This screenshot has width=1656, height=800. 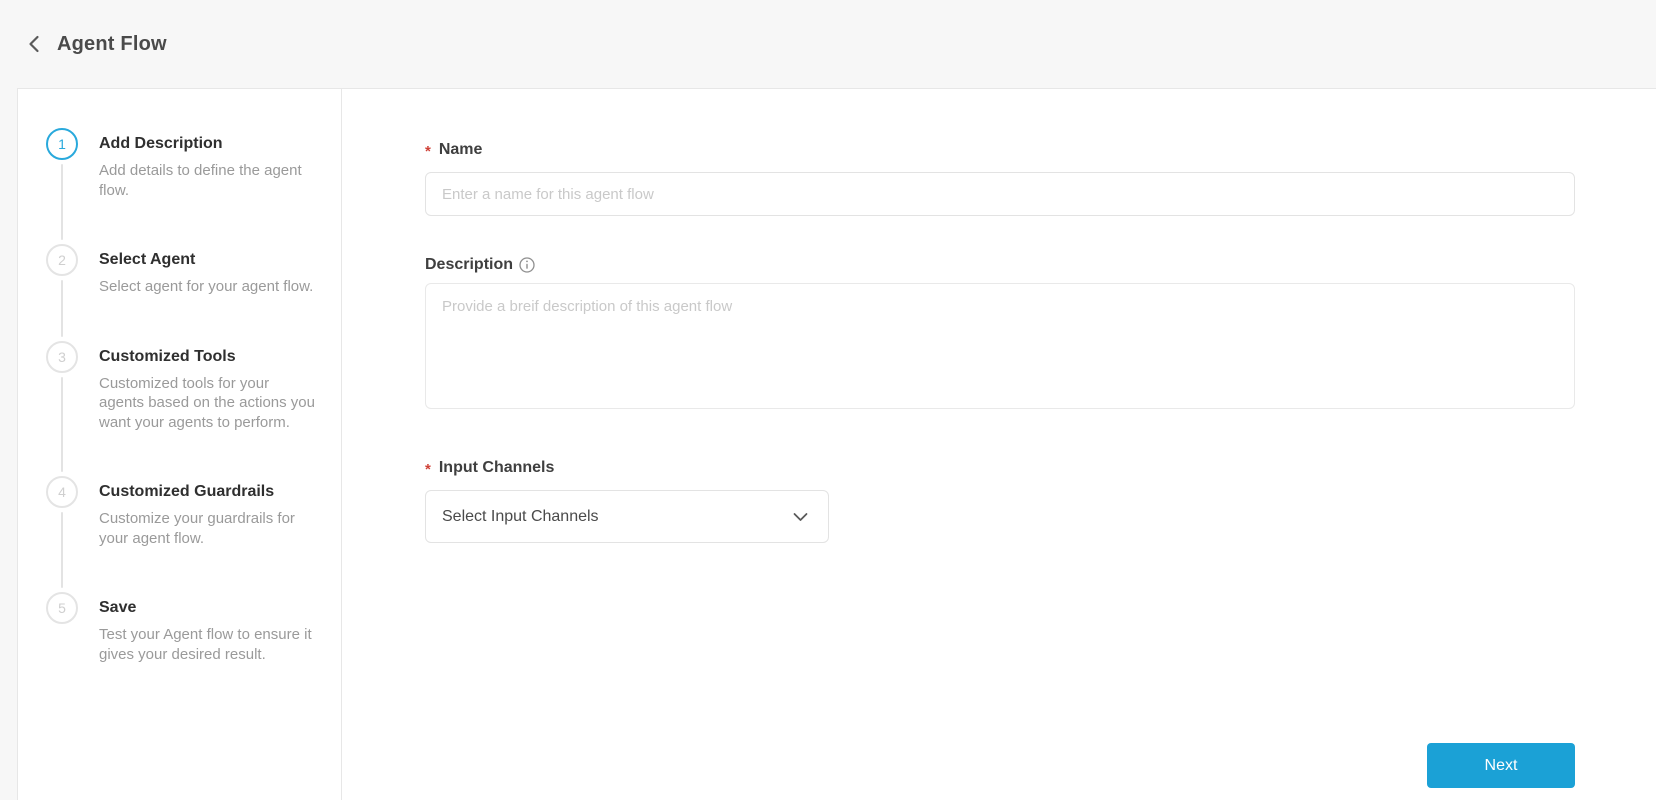 What do you see at coordinates (62, 608) in the screenshot?
I see `step-number-badge: 5` at bounding box center [62, 608].